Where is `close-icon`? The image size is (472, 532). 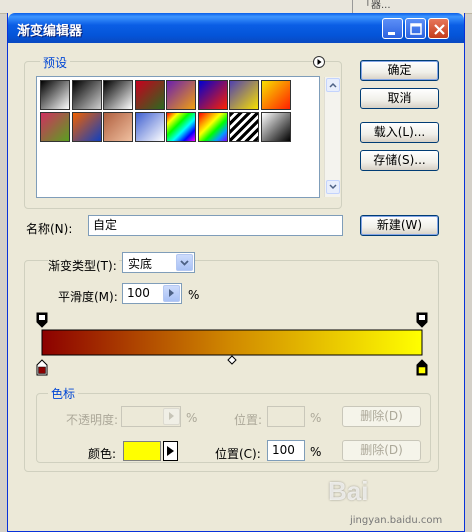 close-icon is located at coordinates (439, 29).